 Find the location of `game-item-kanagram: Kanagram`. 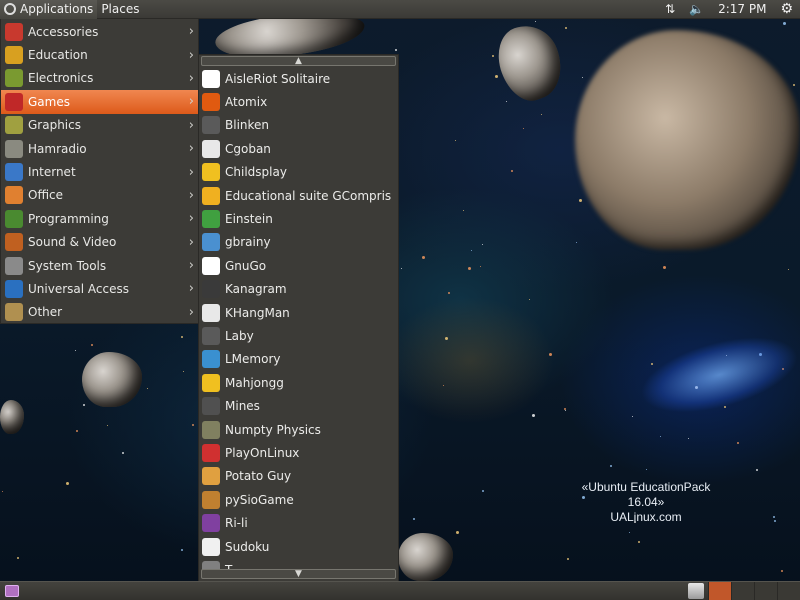

game-item-kanagram: Kanagram is located at coordinates (298, 289).